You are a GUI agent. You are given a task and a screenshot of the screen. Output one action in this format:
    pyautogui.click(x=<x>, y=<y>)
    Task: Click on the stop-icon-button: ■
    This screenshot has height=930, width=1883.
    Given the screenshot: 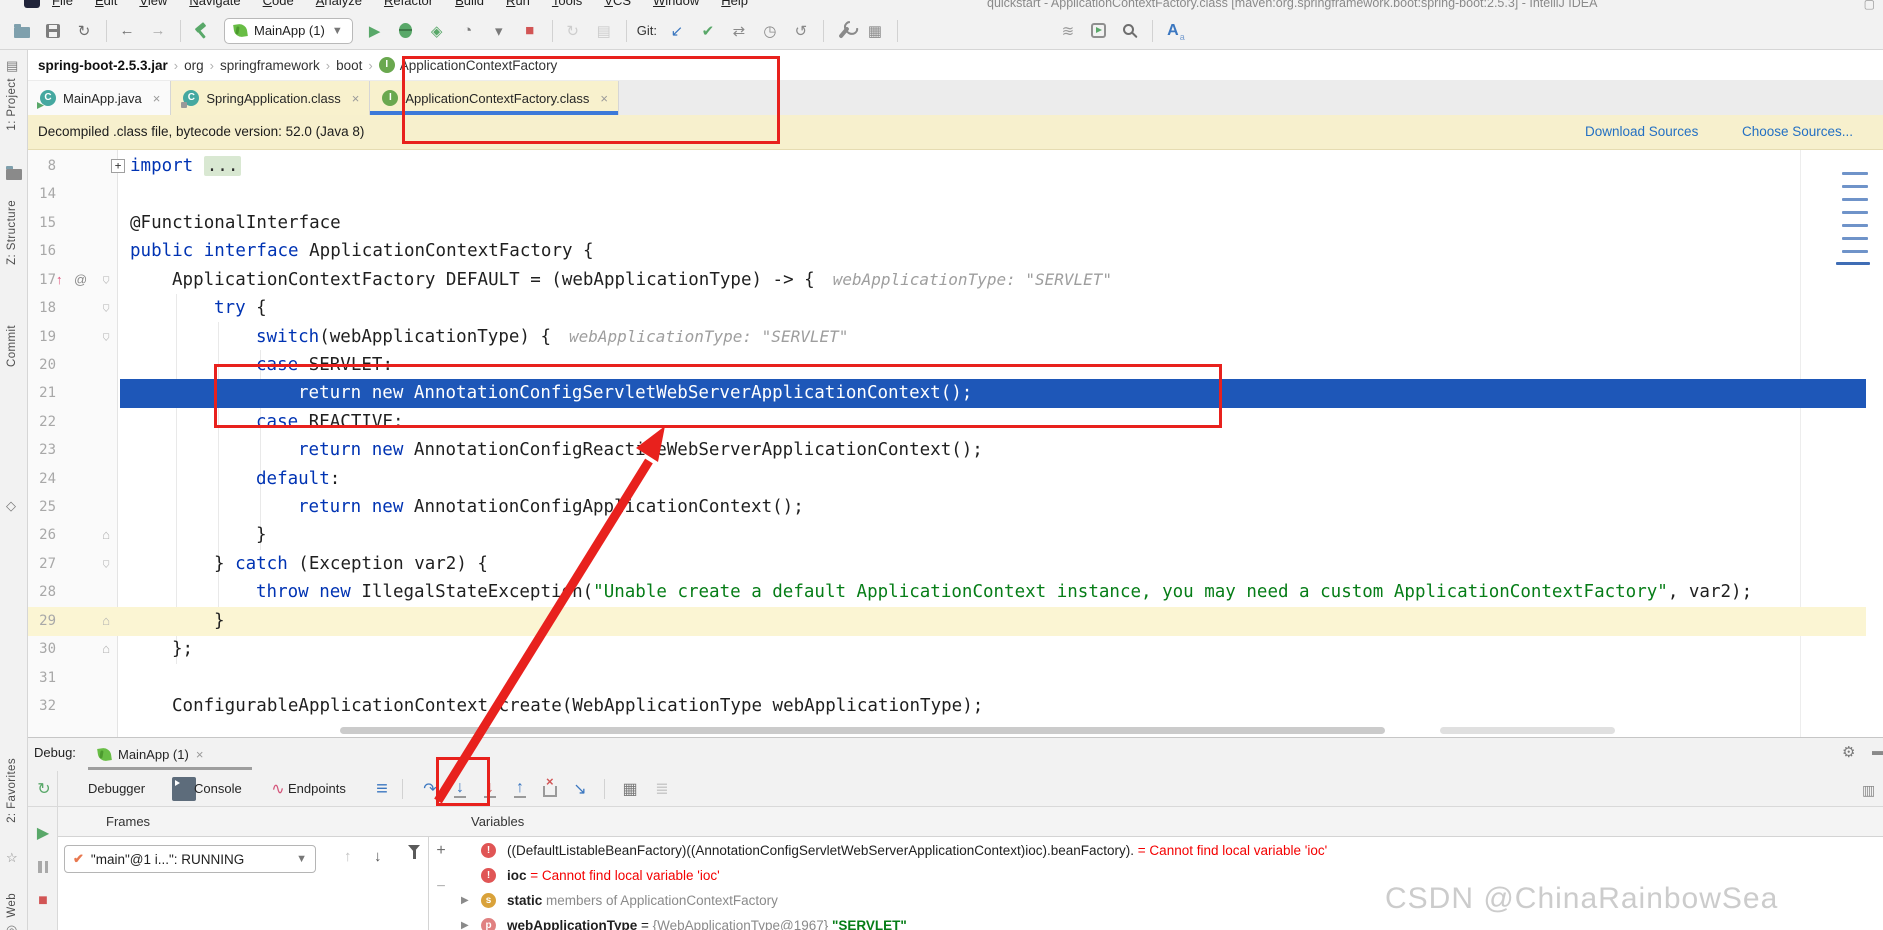 What is the action you would take?
    pyautogui.click(x=530, y=31)
    